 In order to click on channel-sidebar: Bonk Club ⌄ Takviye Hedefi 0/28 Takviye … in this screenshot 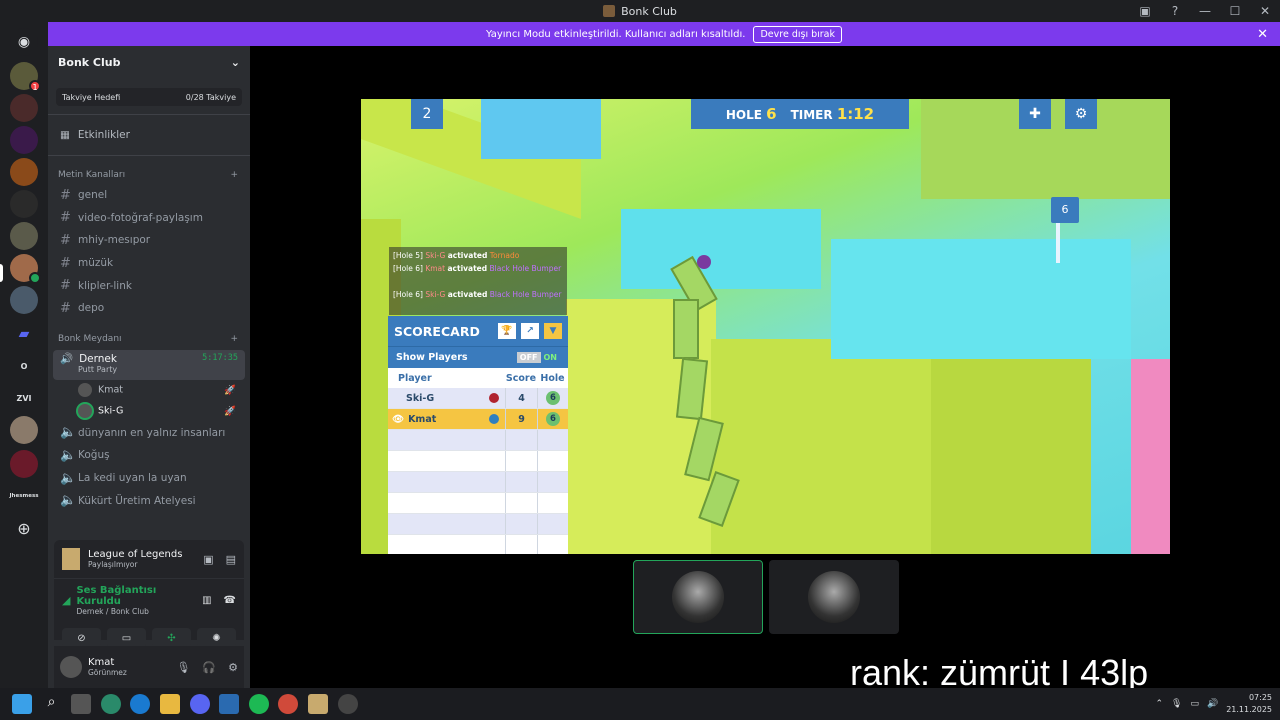, I will do `click(149, 367)`.